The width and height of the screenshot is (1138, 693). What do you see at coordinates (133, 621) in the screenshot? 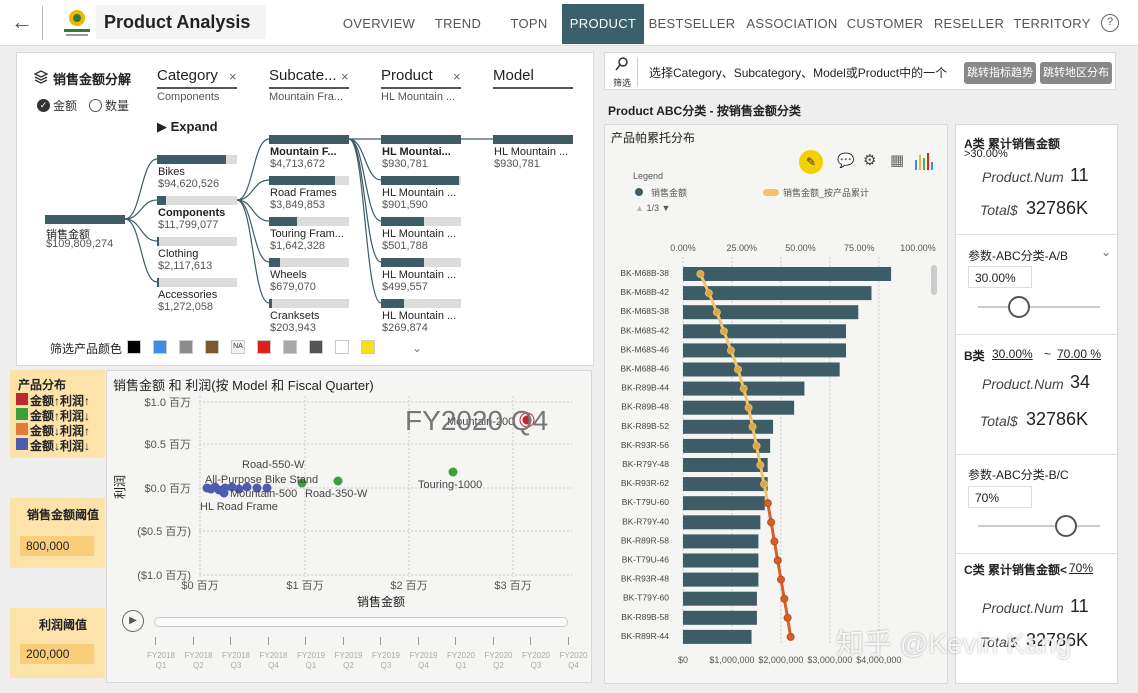
I see `play-button: ▶` at bounding box center [133, 621].